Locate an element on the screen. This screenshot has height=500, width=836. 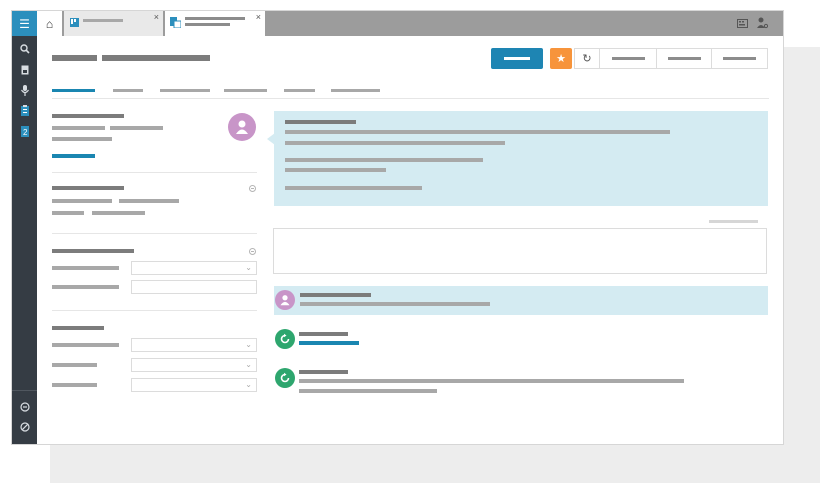
toolbar-button-group: ↻ is located at coordinates (671, 58).